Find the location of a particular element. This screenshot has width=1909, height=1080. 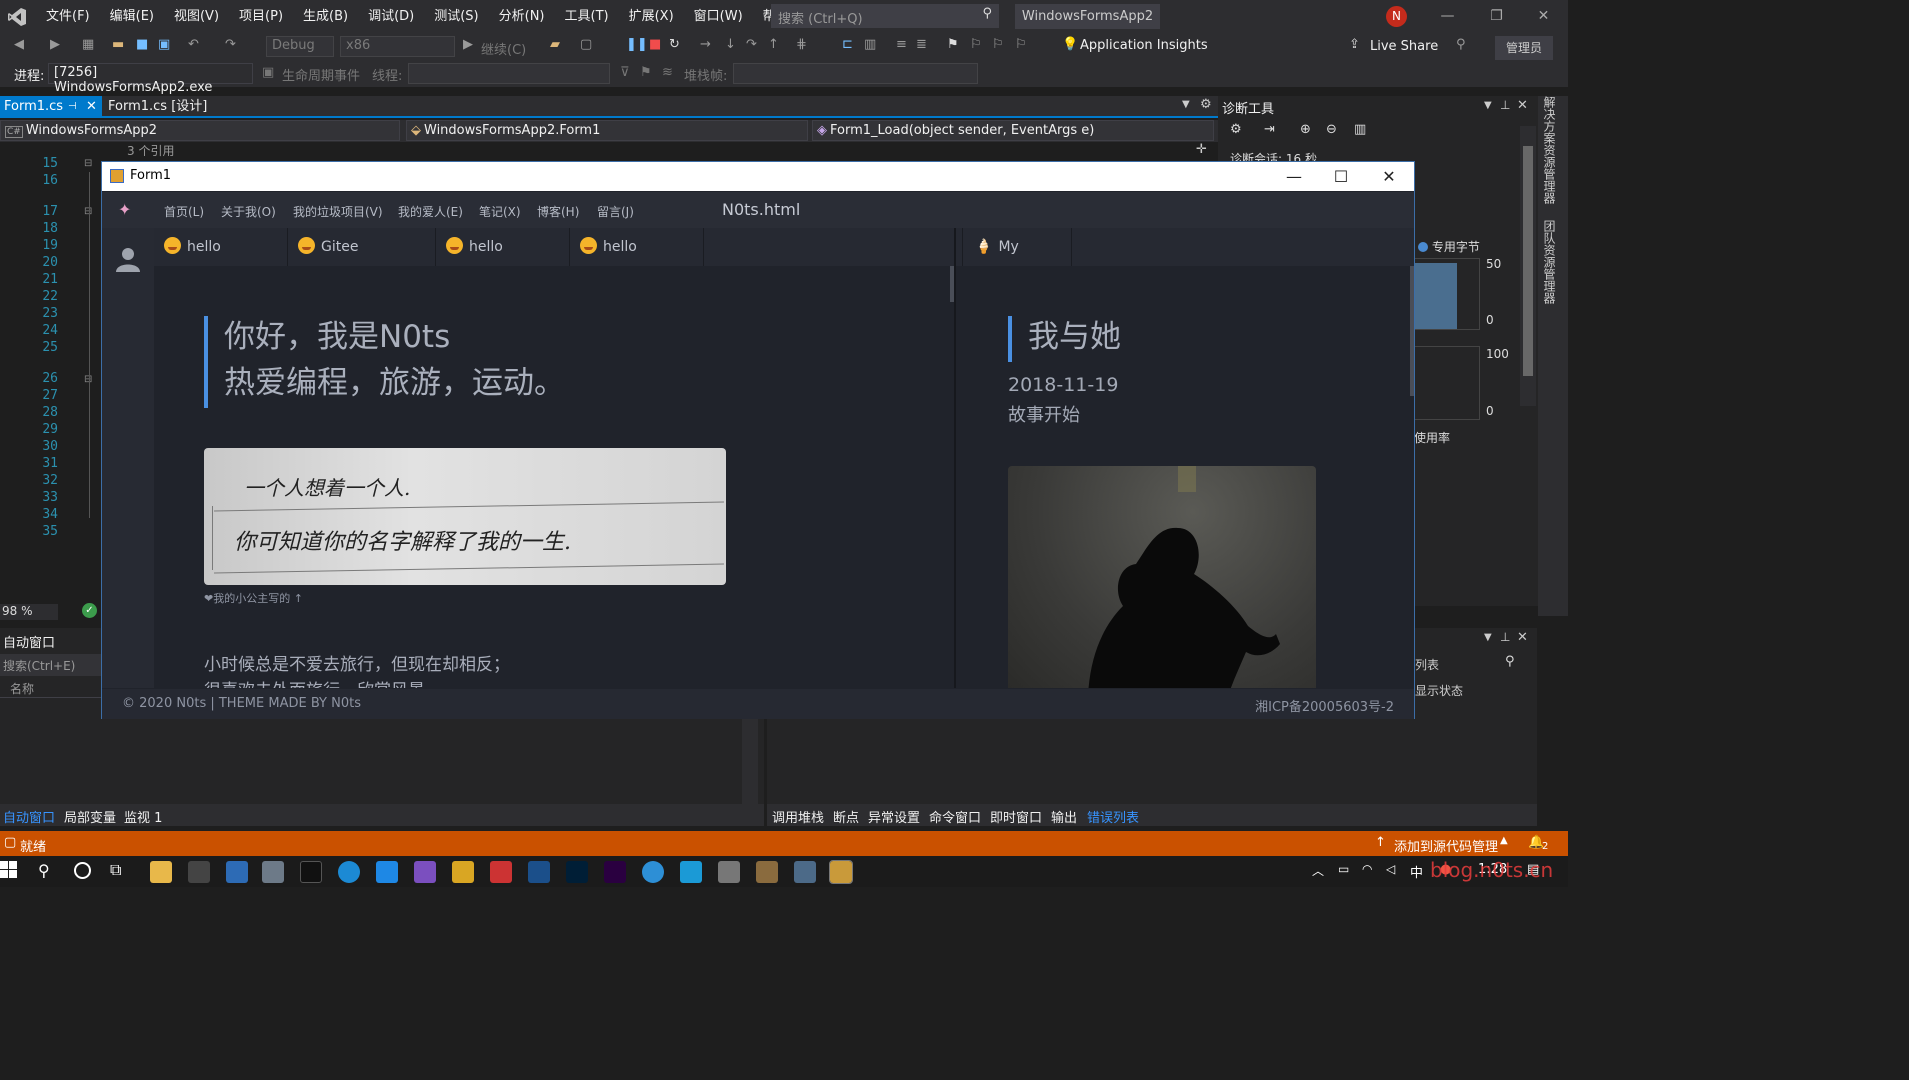

form1-titlebar: Form1 — ☐ ✕ is located at coordinates (758, 176).